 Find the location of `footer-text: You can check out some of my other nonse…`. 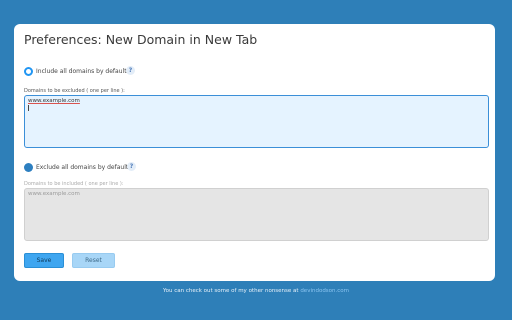

footer-text: You can check out some of my other nonse… is located at coordinates (231, 291).